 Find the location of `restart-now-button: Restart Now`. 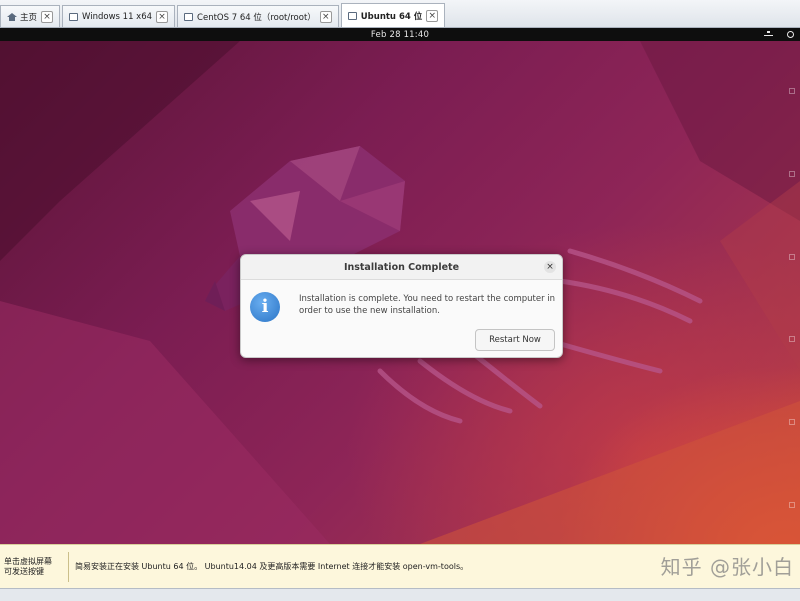

restart-now-button: Restart Now is located at coordinates (515, 340).